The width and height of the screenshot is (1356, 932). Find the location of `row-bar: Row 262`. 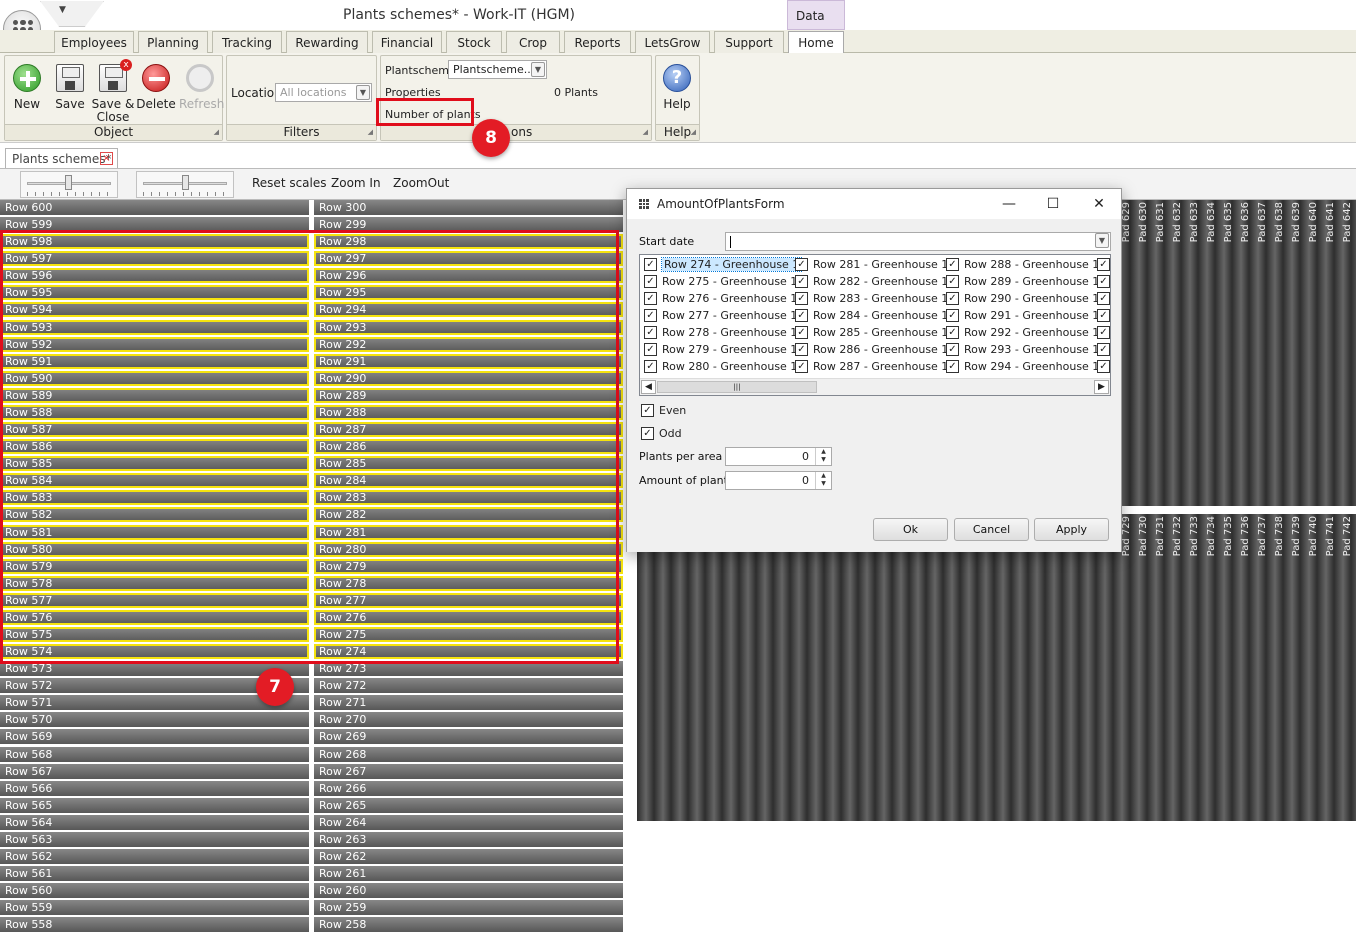

row-bar: Row 262 is located at coordinates (468, 857).